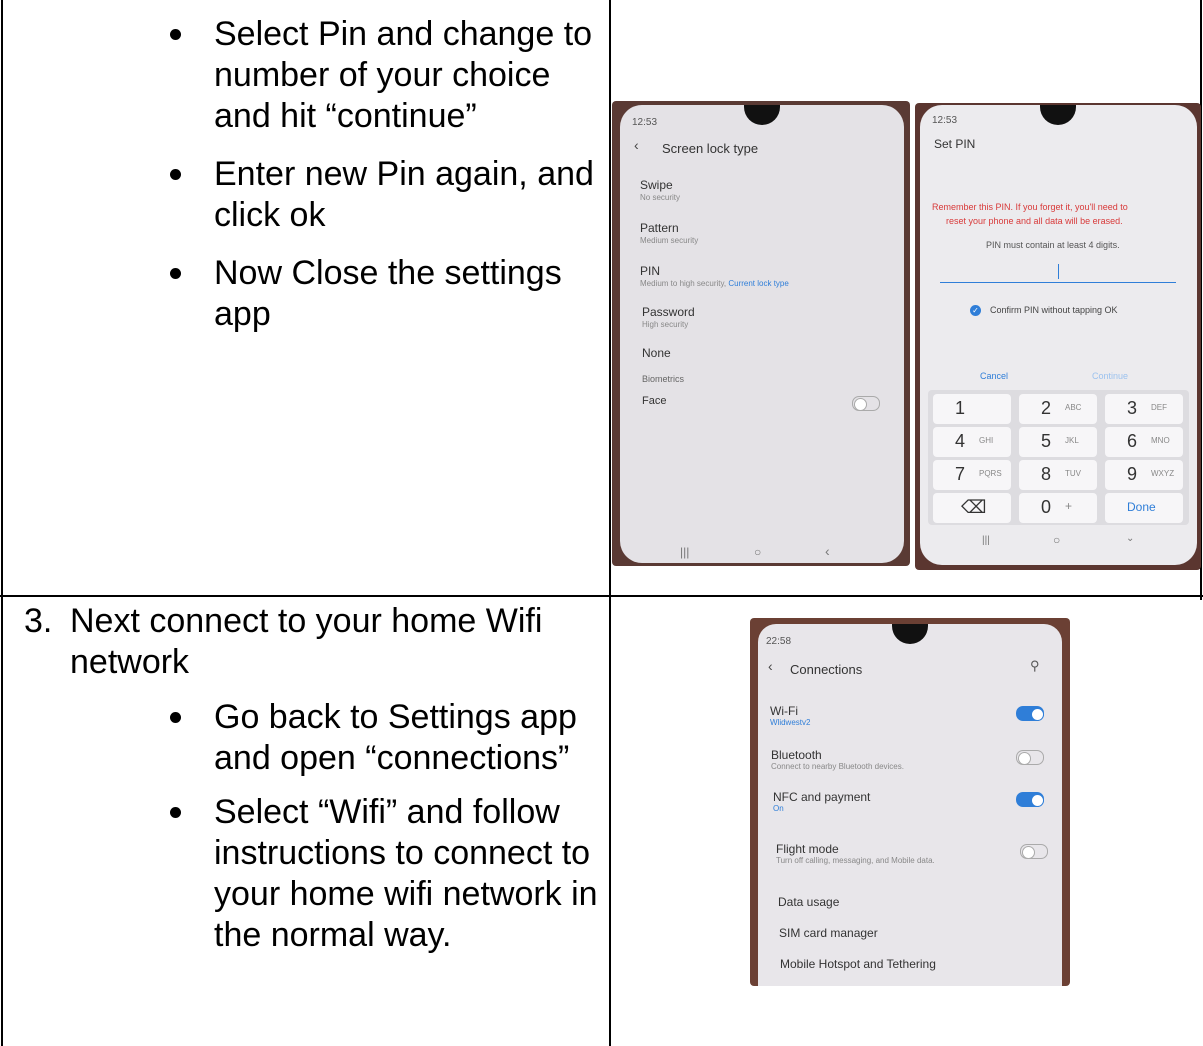 This screenshot has width=1203, height=1046. What do you see at coordinates (1130, 538) in the screenshot?
I see `nav-collapse-icon: ⌄` at bounding box center [1130, 538].